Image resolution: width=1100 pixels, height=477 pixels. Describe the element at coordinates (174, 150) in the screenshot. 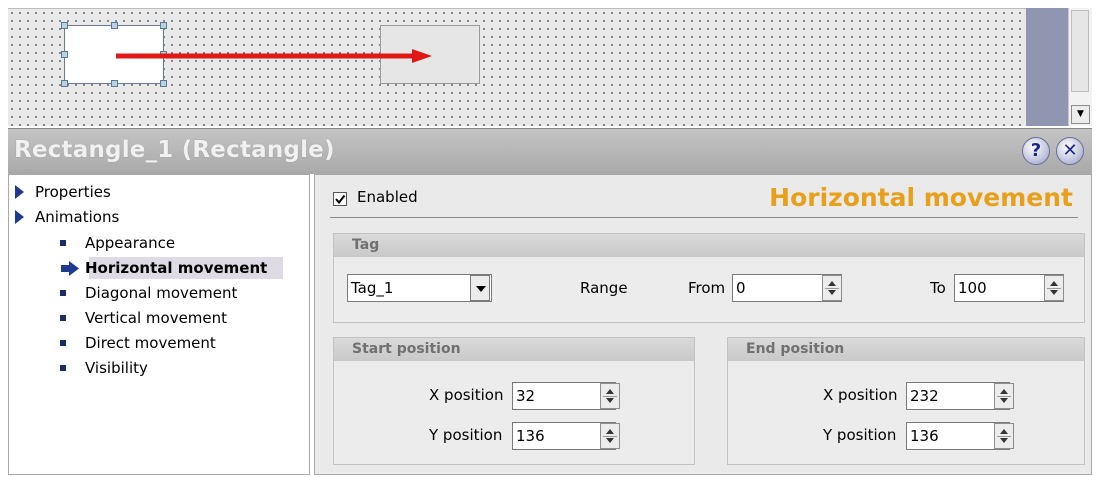

I see `inspector-title: Rectangle_1 (Rectangle)` at that location.